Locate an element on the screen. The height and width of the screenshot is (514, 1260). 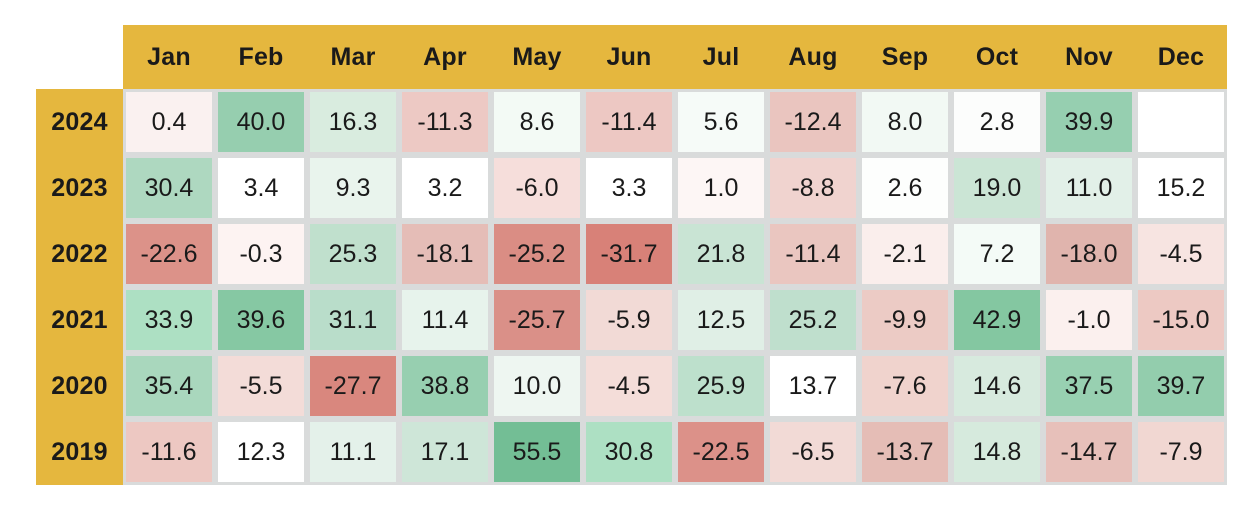
heatmap-cell: 14.8 is located at coordinates (997, 452).